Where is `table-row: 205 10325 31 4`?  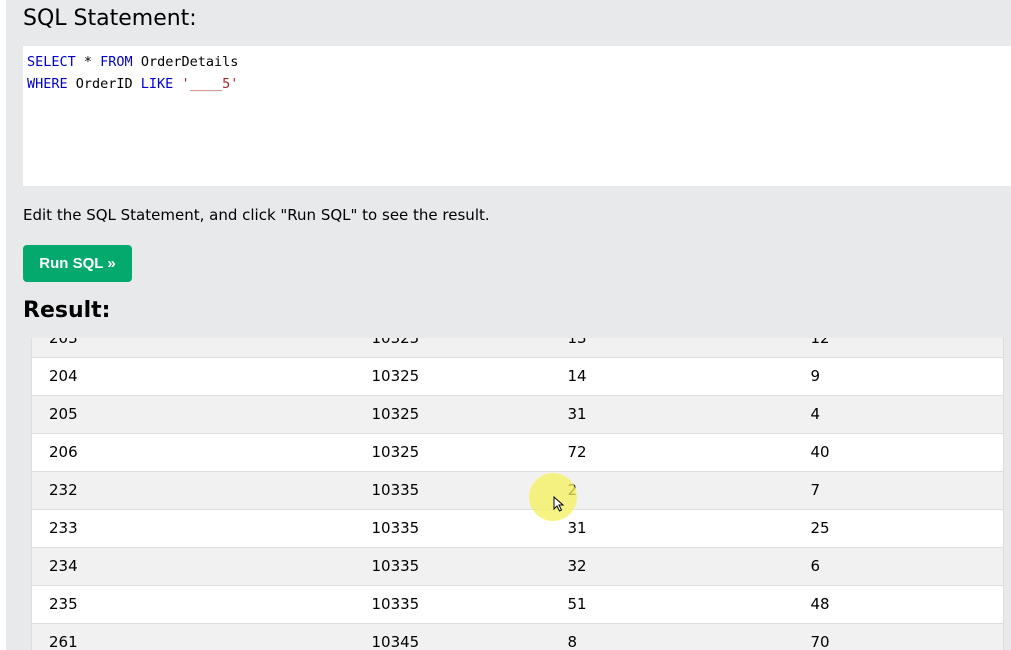
table-row: 205 10325 31 4 is located at coordinates (517, 414).